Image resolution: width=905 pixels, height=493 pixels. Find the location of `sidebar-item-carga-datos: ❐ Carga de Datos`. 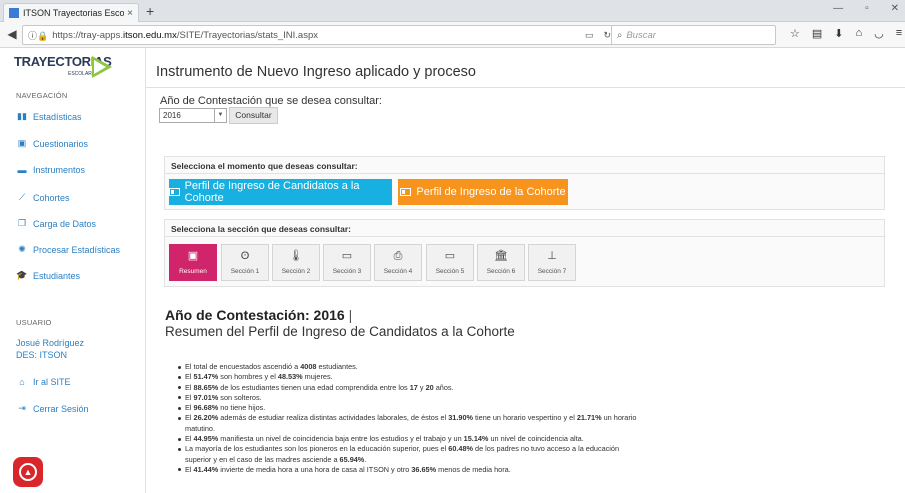

sidebar-item-carga-datos: ❐ Carga de Datos is located at coordinates (56, 223).